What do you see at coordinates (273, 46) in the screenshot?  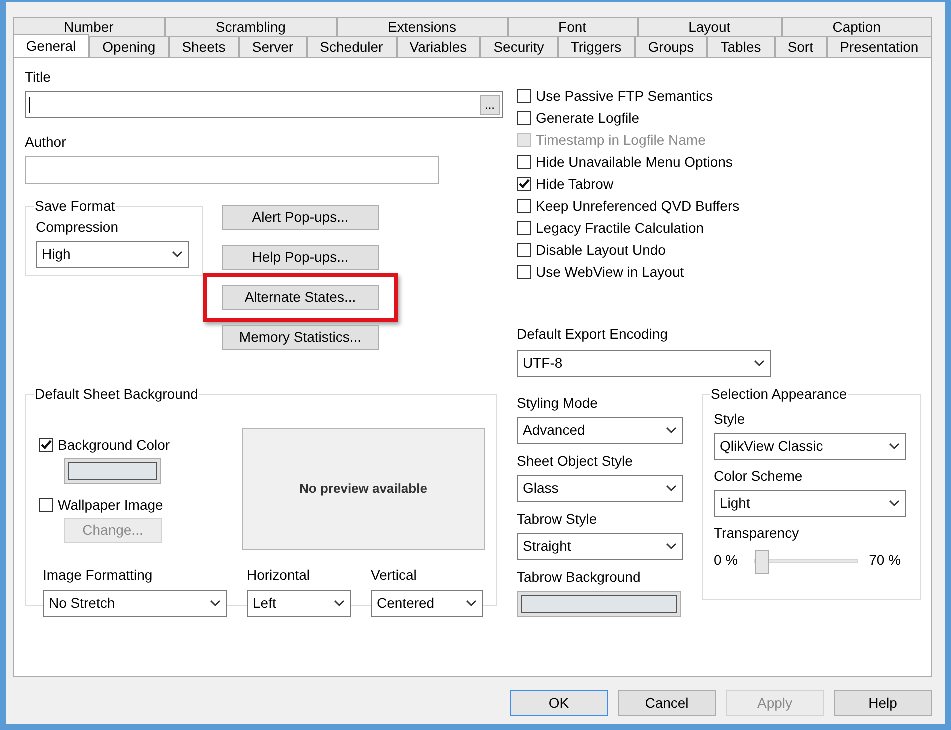 I see `tab: Server` at bounding box center [273, 46].